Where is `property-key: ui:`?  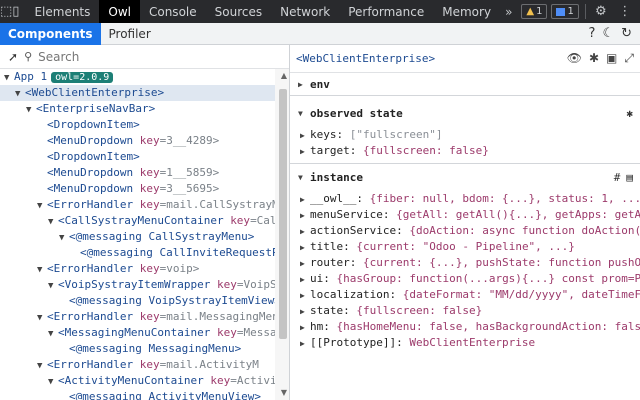
property-key: ui: is located at coordinates (320, 278).